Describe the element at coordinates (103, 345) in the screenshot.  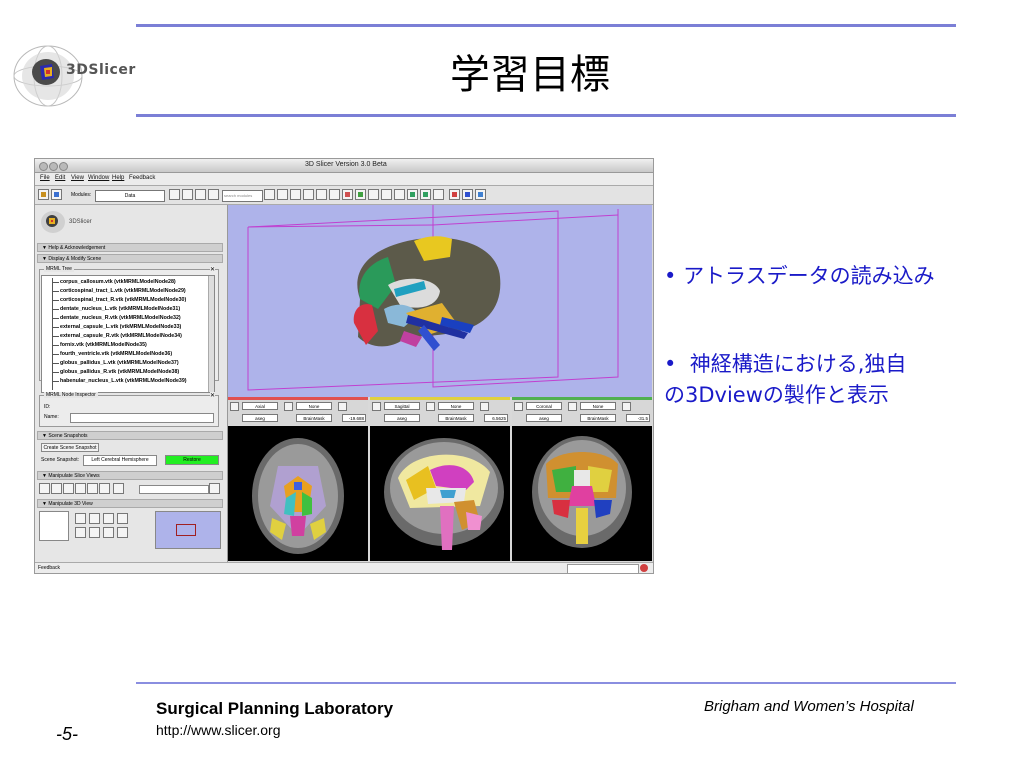
I see `tree-item: fornix.vtk (vtkMRMLModelNode35)` at that location.